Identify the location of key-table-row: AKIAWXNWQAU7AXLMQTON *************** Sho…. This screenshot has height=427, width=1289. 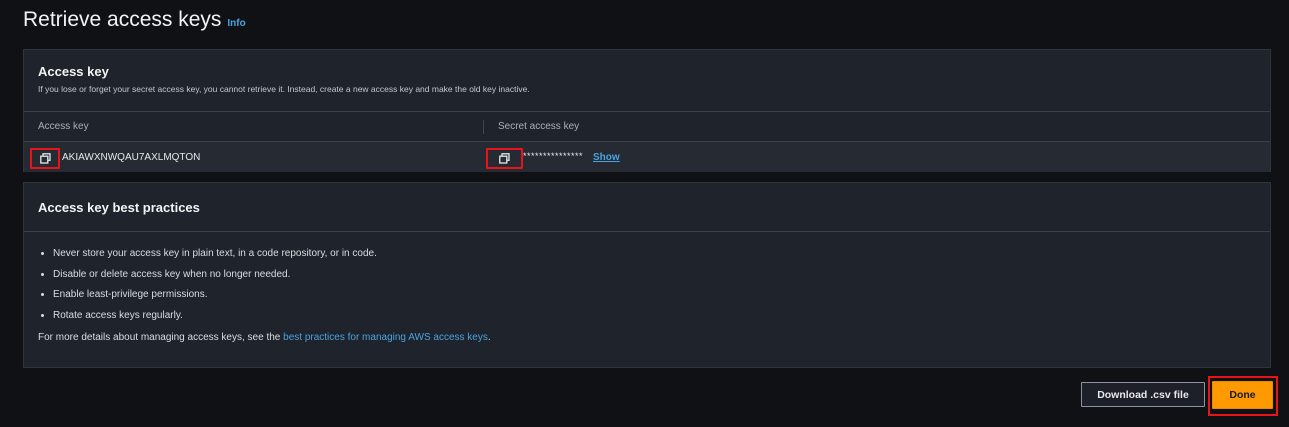
(647, 156).